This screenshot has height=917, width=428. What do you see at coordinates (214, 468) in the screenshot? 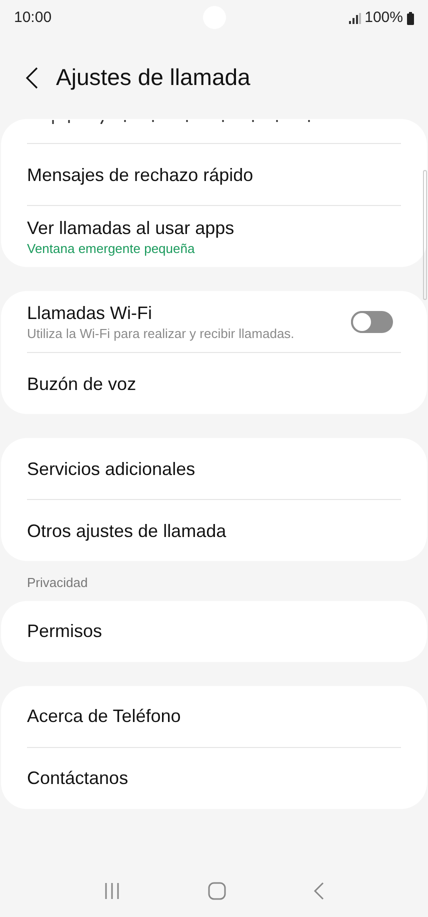
I see `settings-item: Servicios adicionales` at bounding box center [214, 468].